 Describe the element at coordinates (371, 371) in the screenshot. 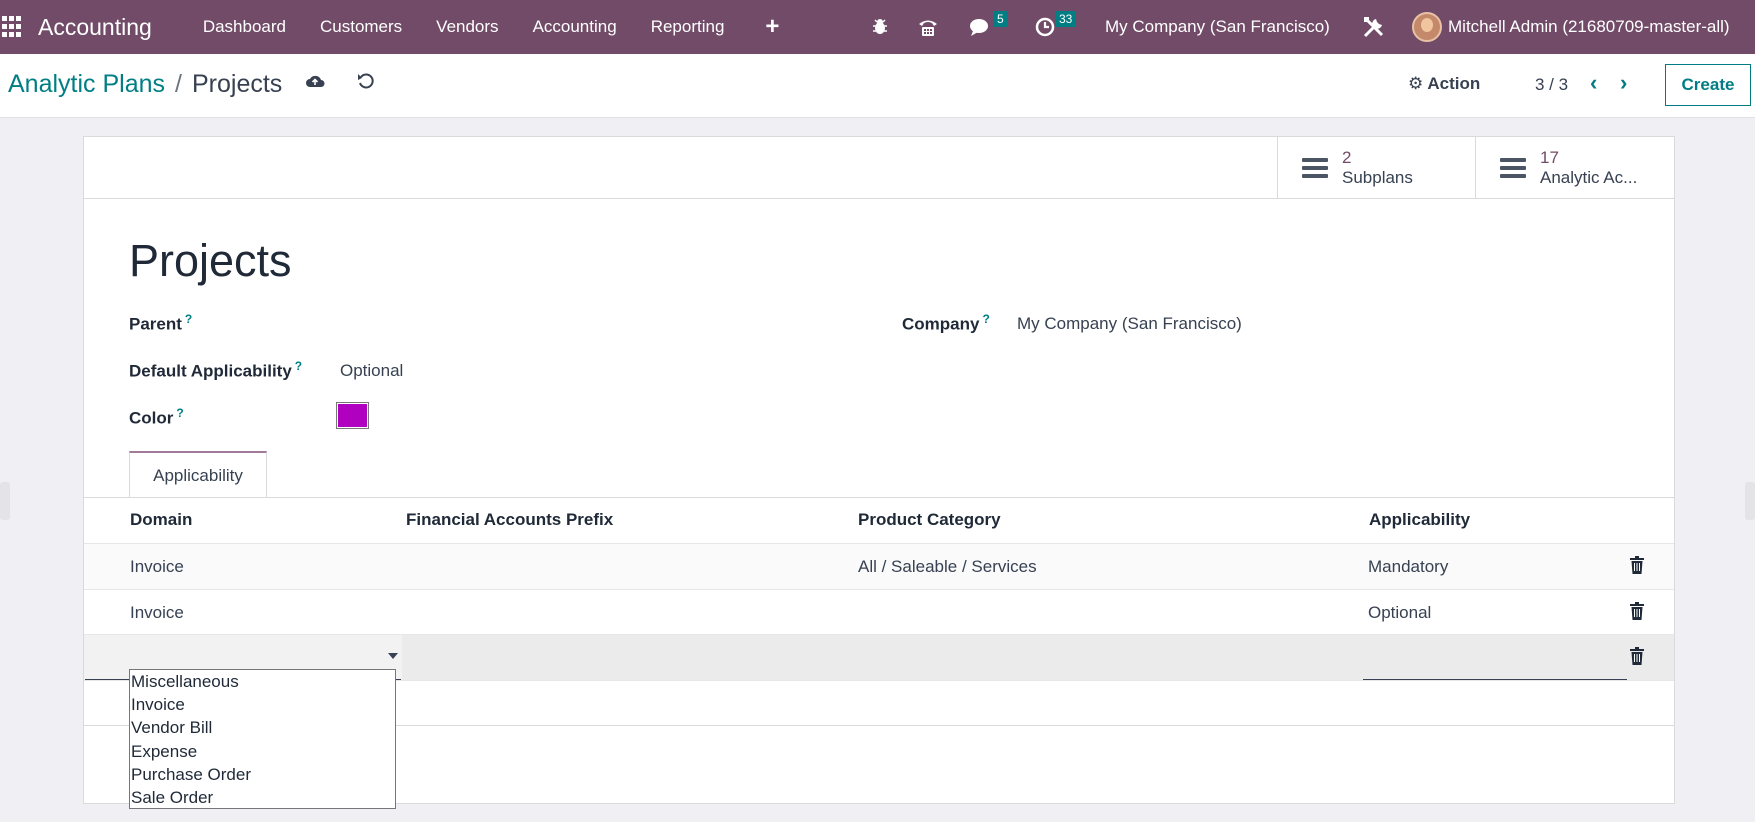

I see `default-applicability-field: Optional` at that location.